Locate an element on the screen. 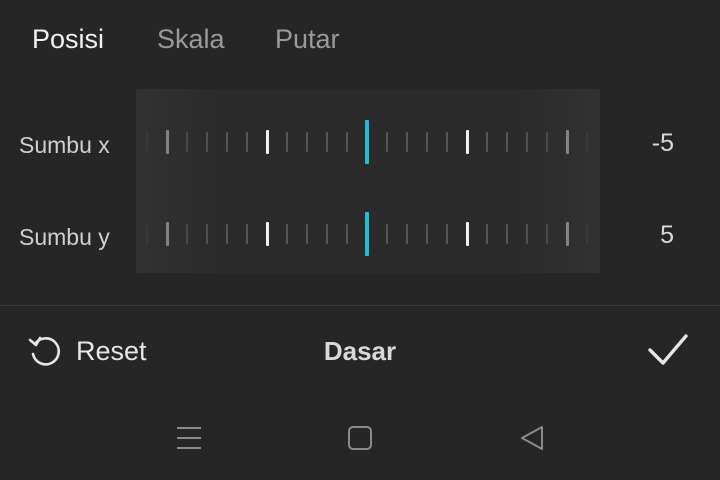 Image resolution: width=720 pixels, height=480 pixels. divider is located at coordinates (360, 305).